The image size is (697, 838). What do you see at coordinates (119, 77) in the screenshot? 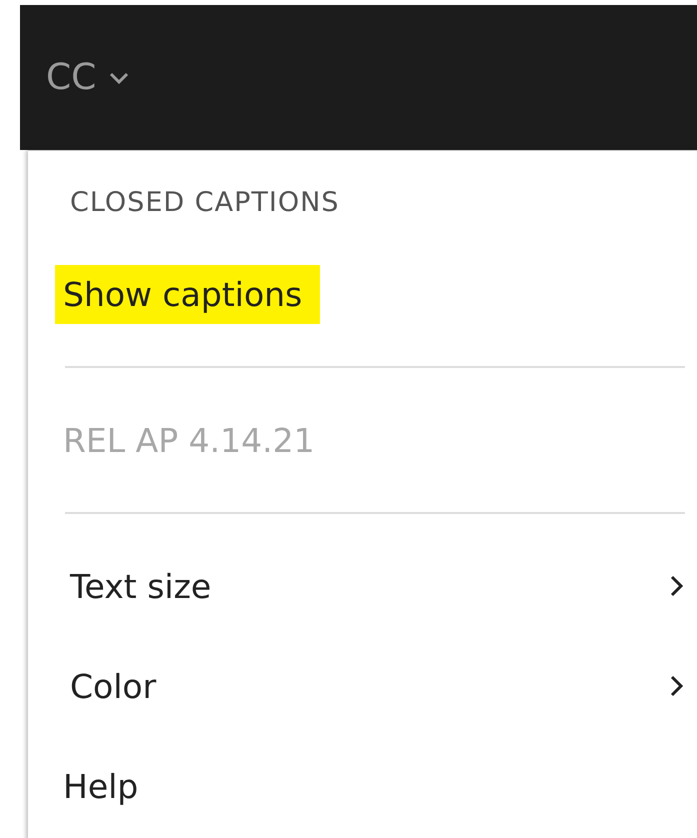
I see `chevron-down-icon` at bounding box center [119, 77].